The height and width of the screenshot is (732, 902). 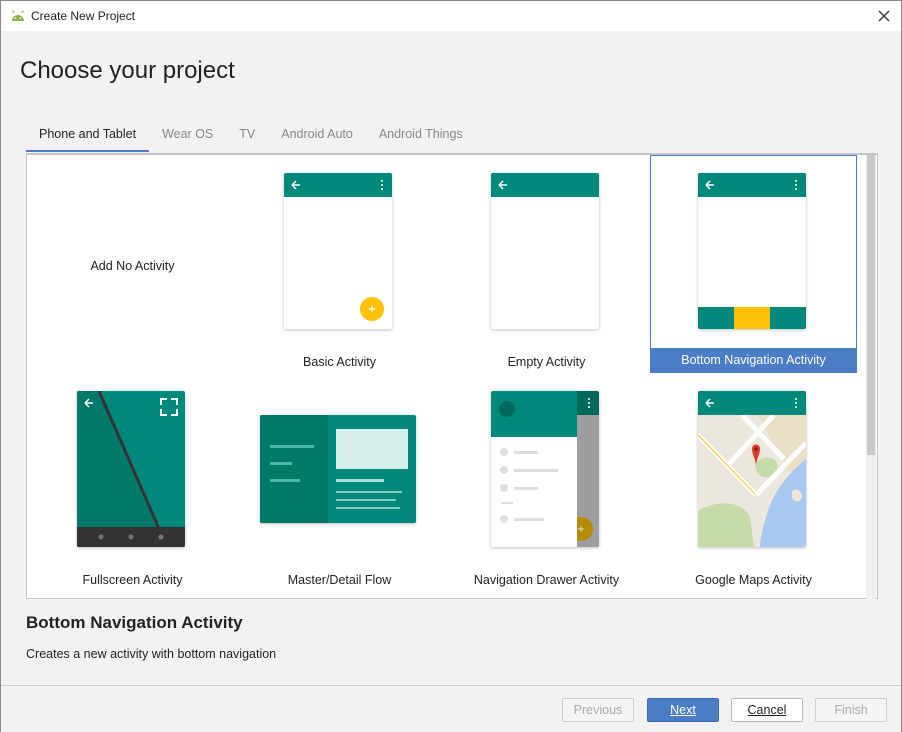 I want to click on template-label: Bottom Navigation Activity, so click(x=753, y=360).